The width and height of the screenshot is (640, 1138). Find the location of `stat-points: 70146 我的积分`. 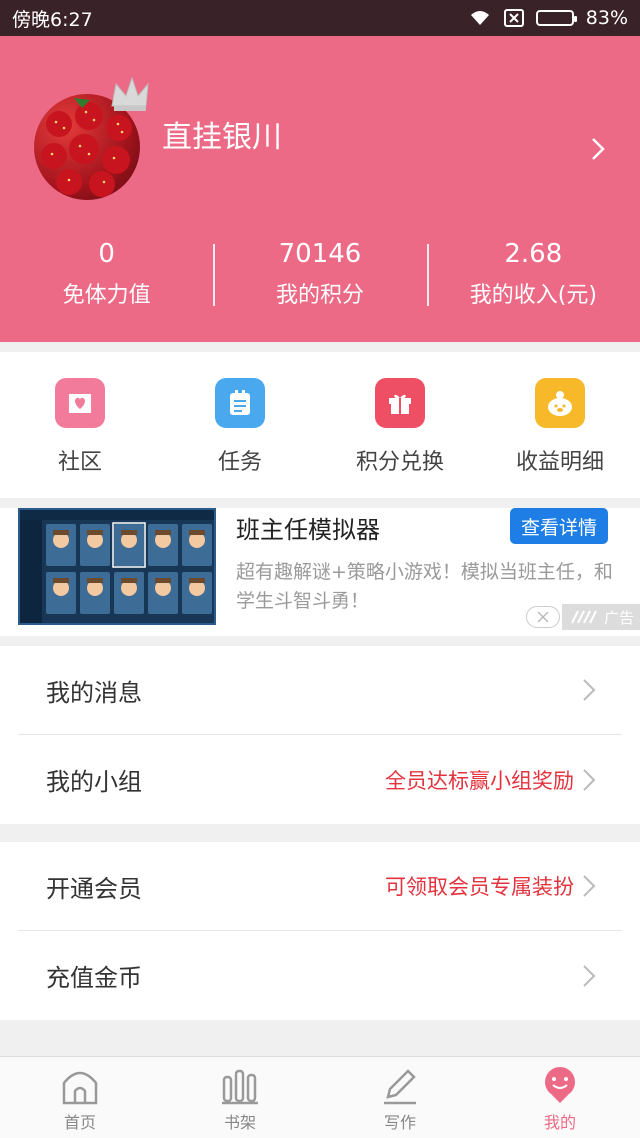

stat-points: 70146 我的积分 is located at coordinates (319, 276).